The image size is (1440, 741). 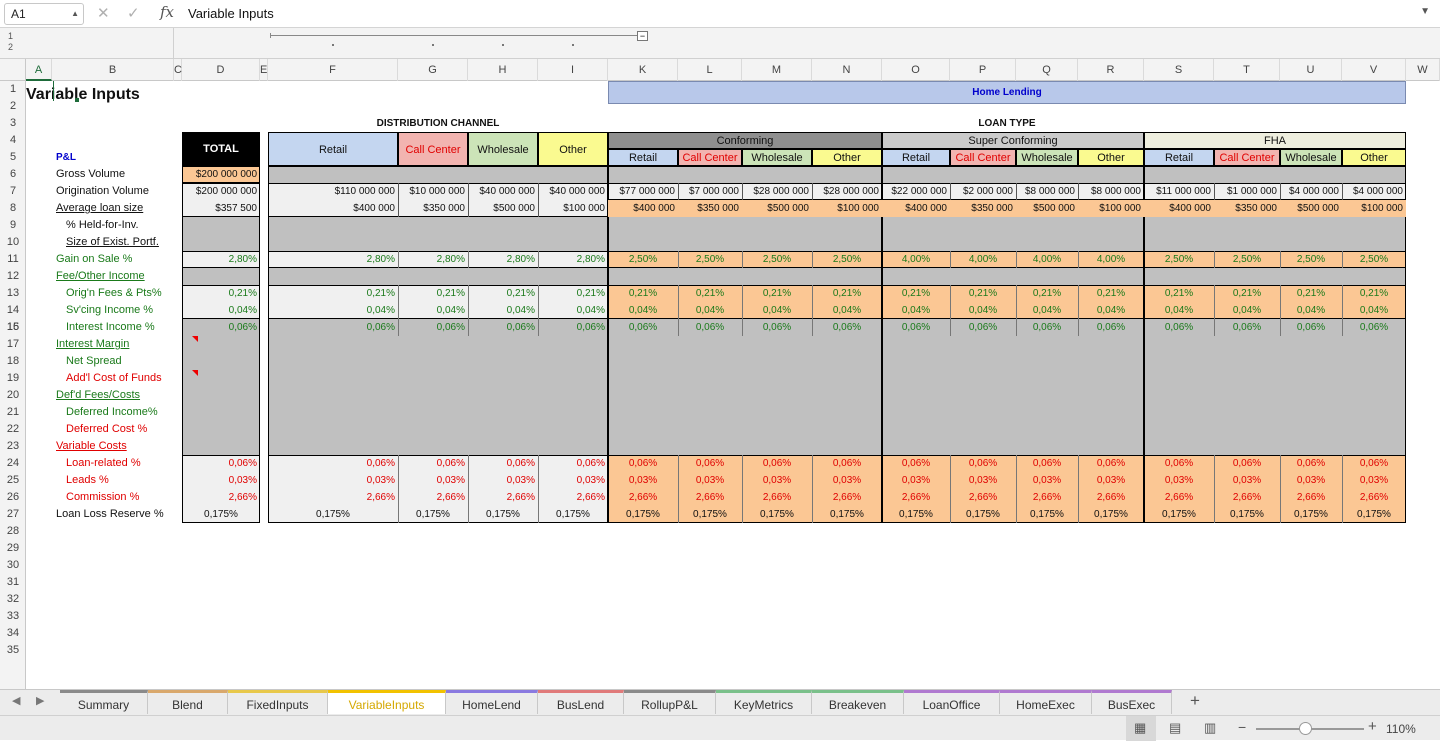 What do you see at coordinates (13, 599) in the screenshot?
I see `row-header-32: 32` at bounding box center [13, 599].